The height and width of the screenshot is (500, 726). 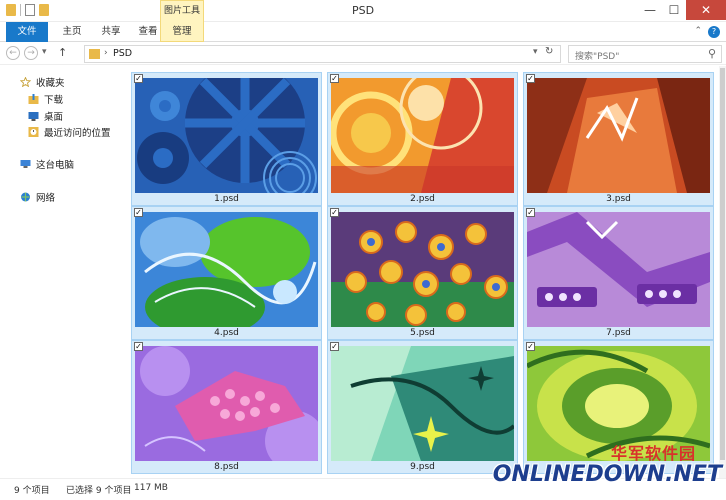 I want to click on sidebar-item-label: 下载, so click(x=54, y=100).